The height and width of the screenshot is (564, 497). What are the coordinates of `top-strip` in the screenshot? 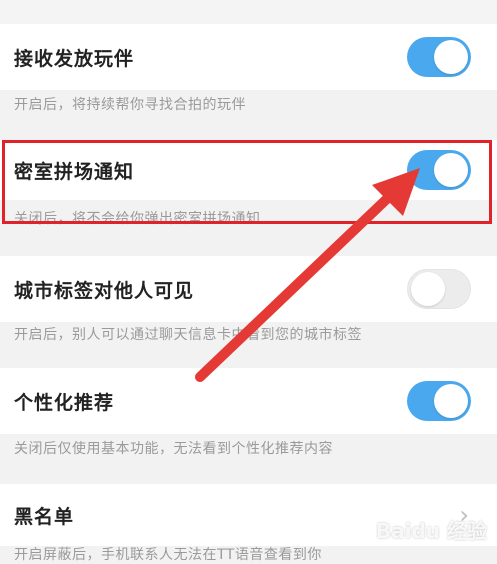 It's located at (248, 12).